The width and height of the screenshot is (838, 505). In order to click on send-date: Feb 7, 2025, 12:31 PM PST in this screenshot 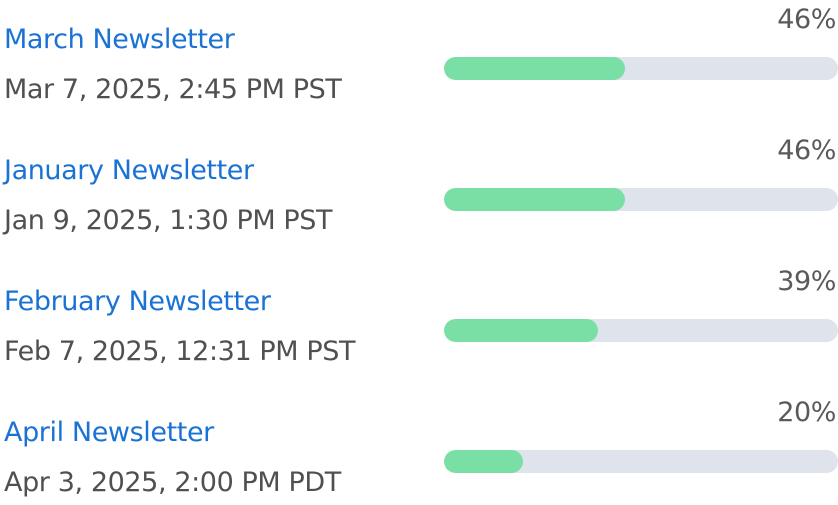, I will do `click(180, 351)`.